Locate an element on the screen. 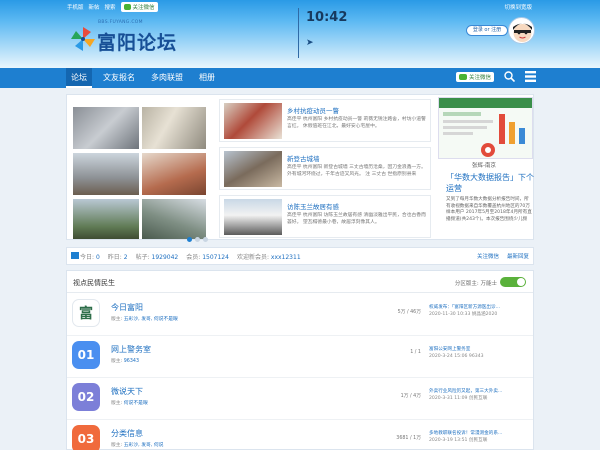  stats-members: 会员: 1507124 is located at coordinates (207, 257).